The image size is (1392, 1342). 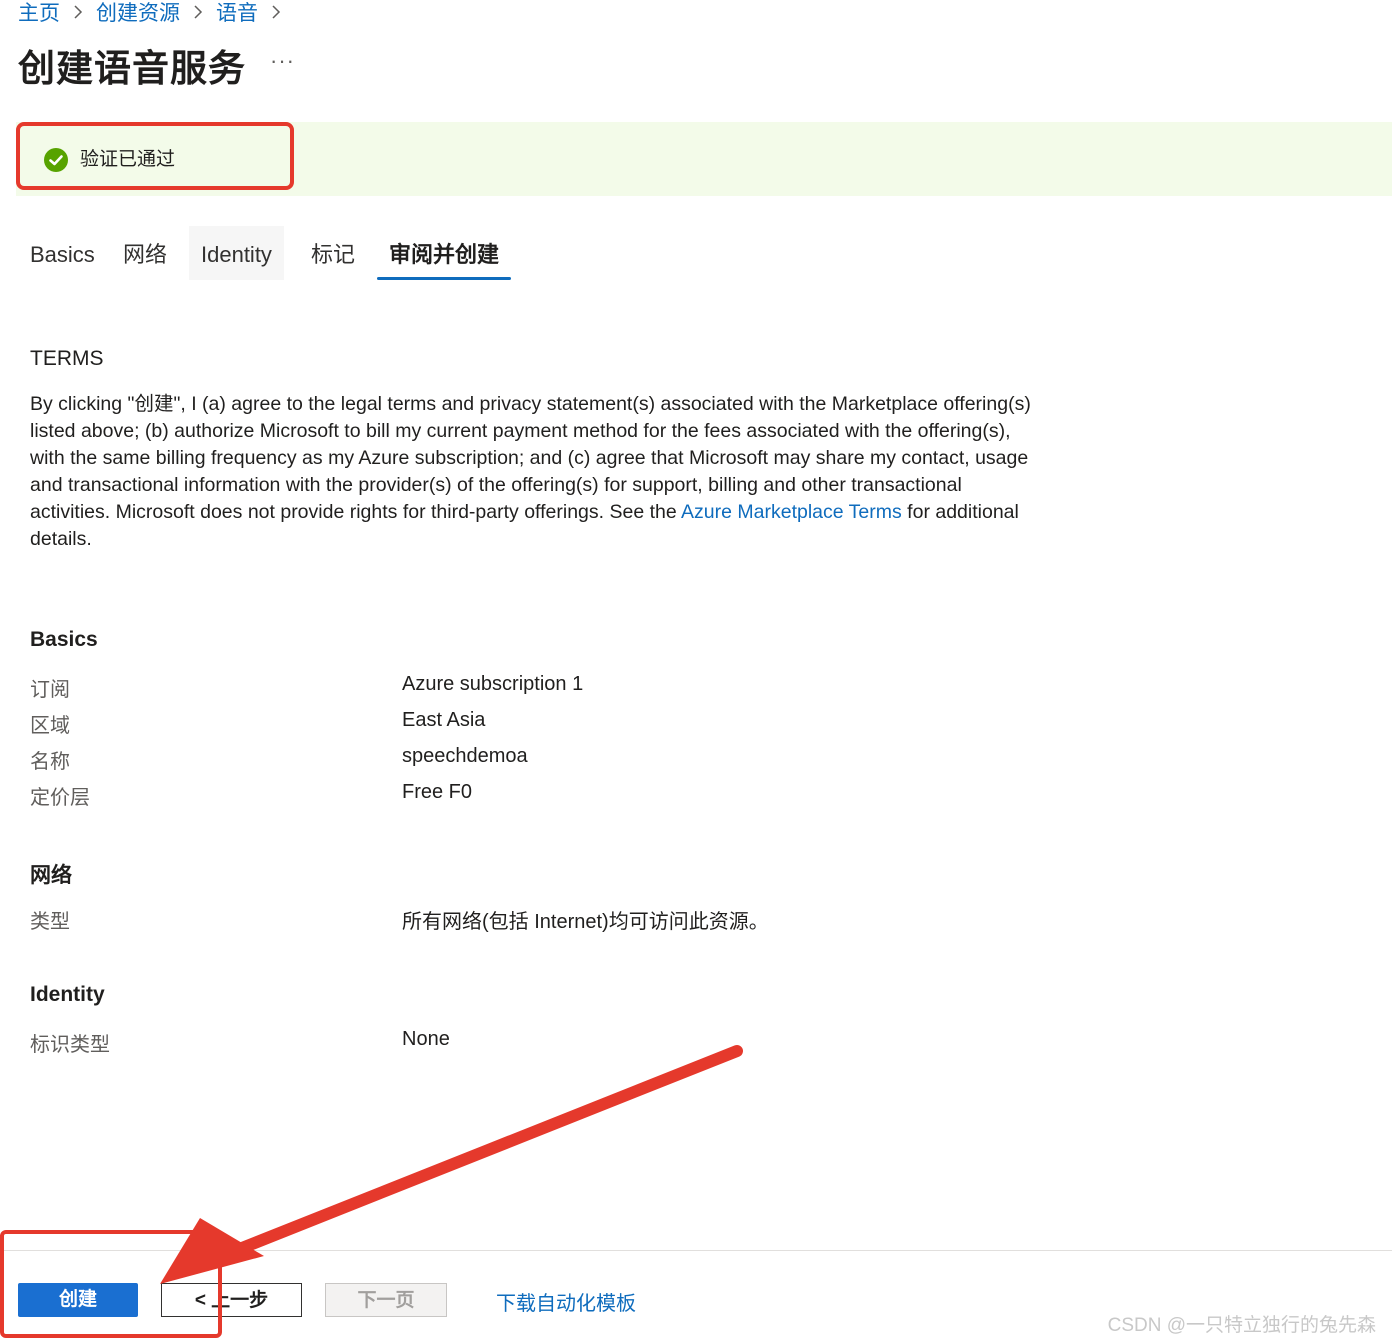 What do you see at coordinates (145, 253) in the screenshot?
I see `tab-network: 网络` at bounding box center [145, 253].